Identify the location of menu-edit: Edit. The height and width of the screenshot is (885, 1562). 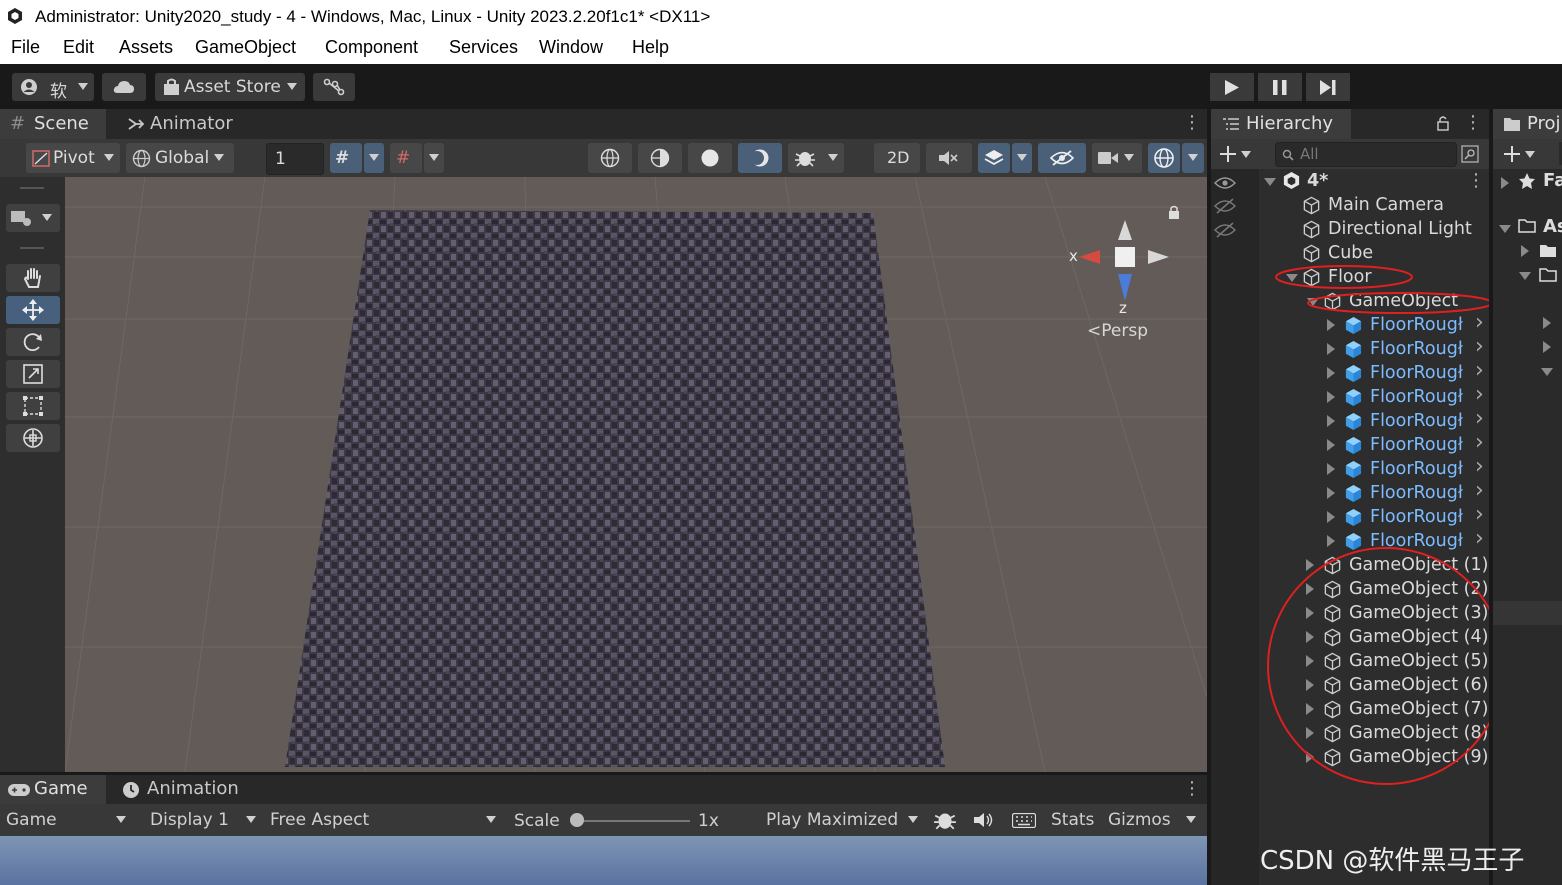
(78, 47).